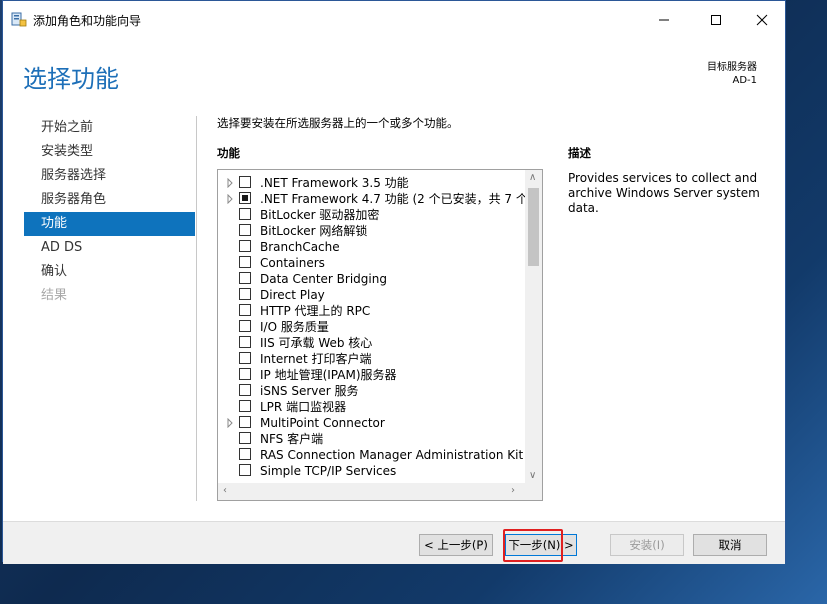 This screenshot has width=827, height=604. I want to click on feature-label: Data Center Bridging, so click(323, 279).